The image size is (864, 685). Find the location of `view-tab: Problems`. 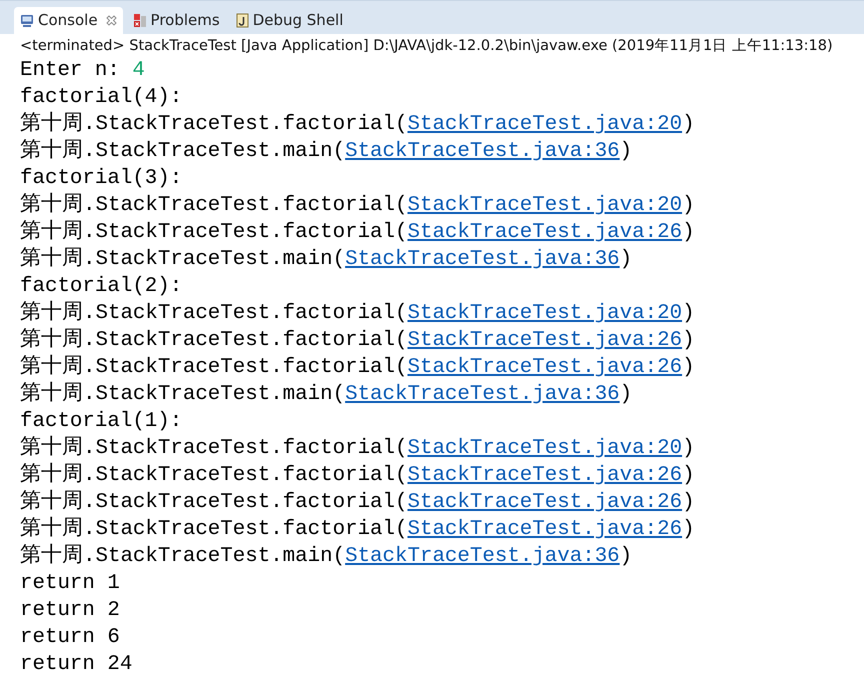

view-tab: Problems is located at coordinates (176, 20).